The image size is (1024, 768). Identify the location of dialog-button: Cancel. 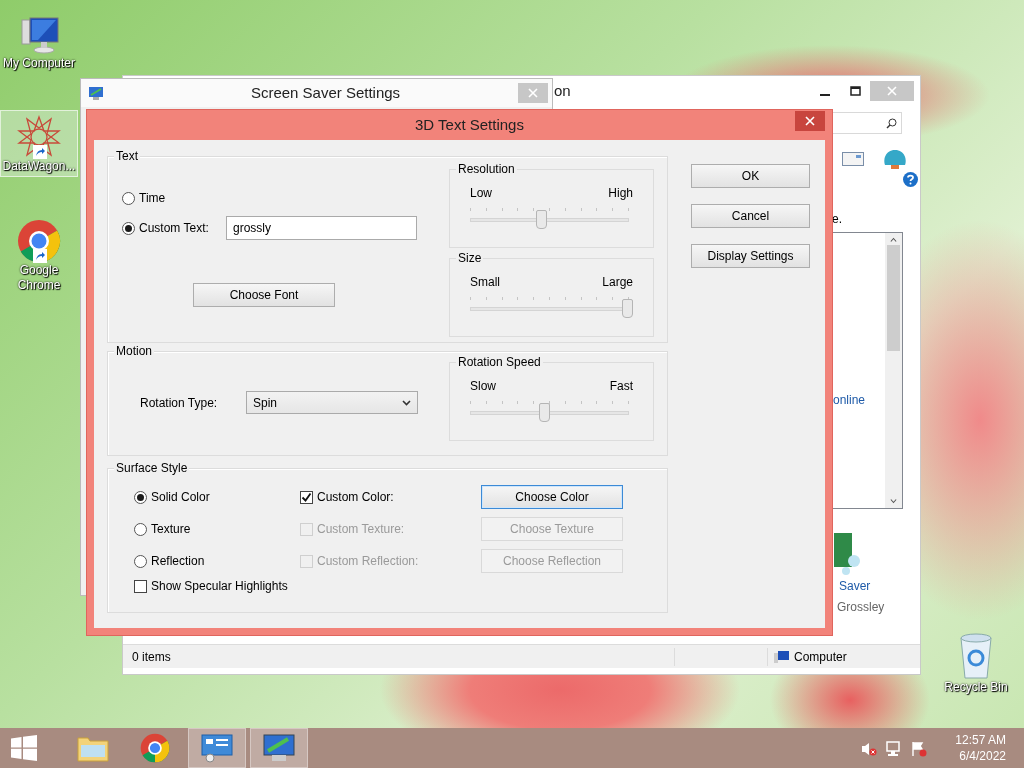
(750, 216).